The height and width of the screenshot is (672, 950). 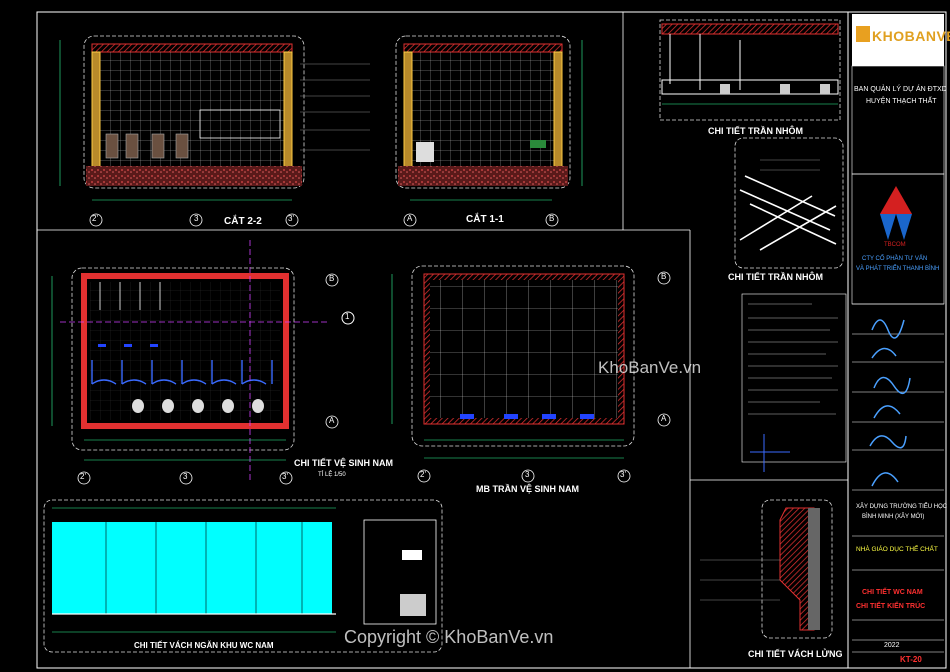 I want to click on owner-line-1: BAN QUẢN LÝ DỰ ÁN ĐTXD, so click(x=900, y=89).